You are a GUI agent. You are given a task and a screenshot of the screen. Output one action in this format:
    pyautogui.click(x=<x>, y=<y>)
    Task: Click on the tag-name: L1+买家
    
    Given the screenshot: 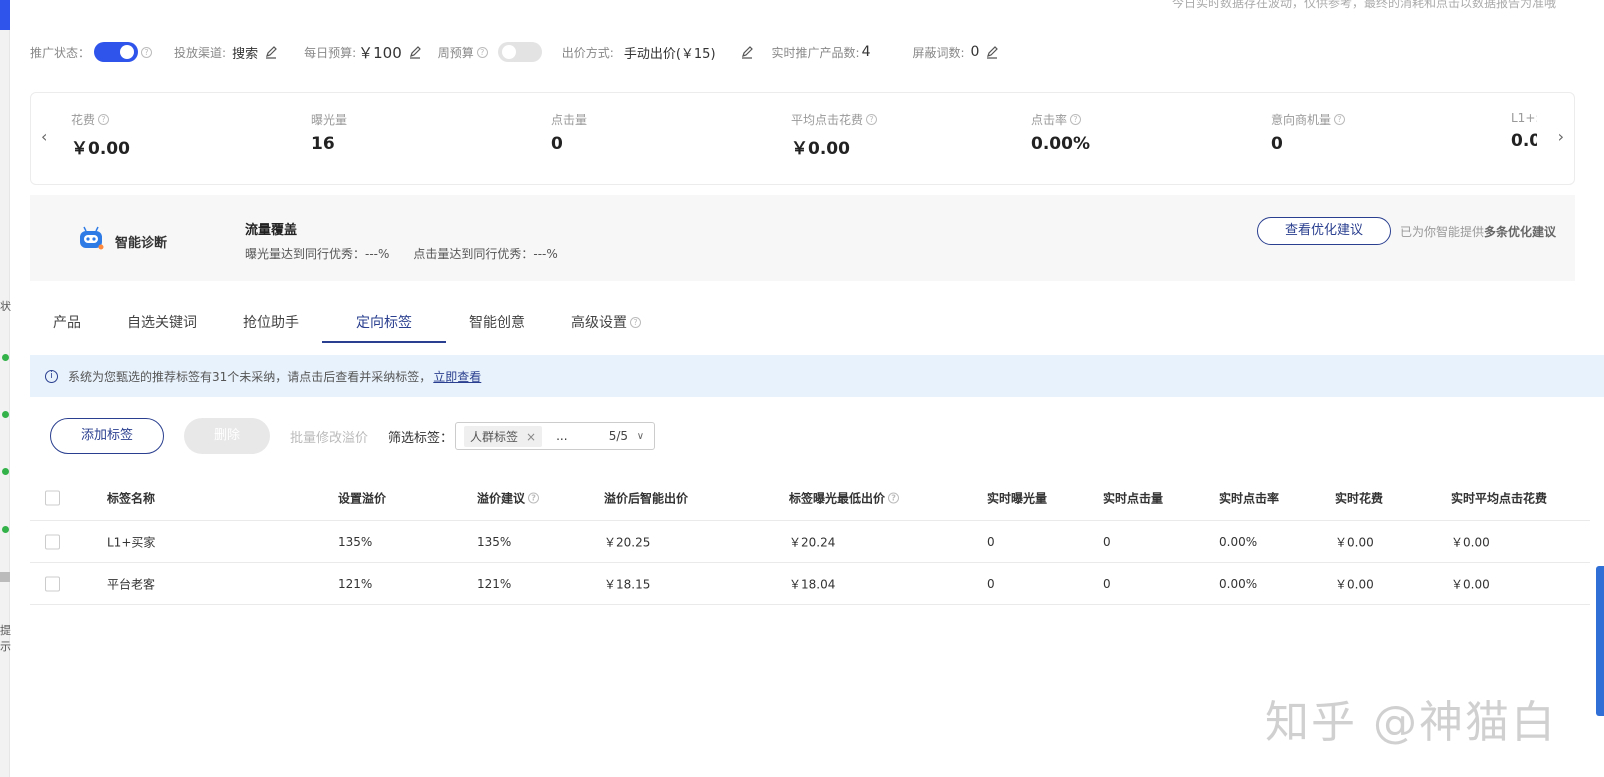 What is the action you would take?
    pyautogui.click(x=131, y=542)
    